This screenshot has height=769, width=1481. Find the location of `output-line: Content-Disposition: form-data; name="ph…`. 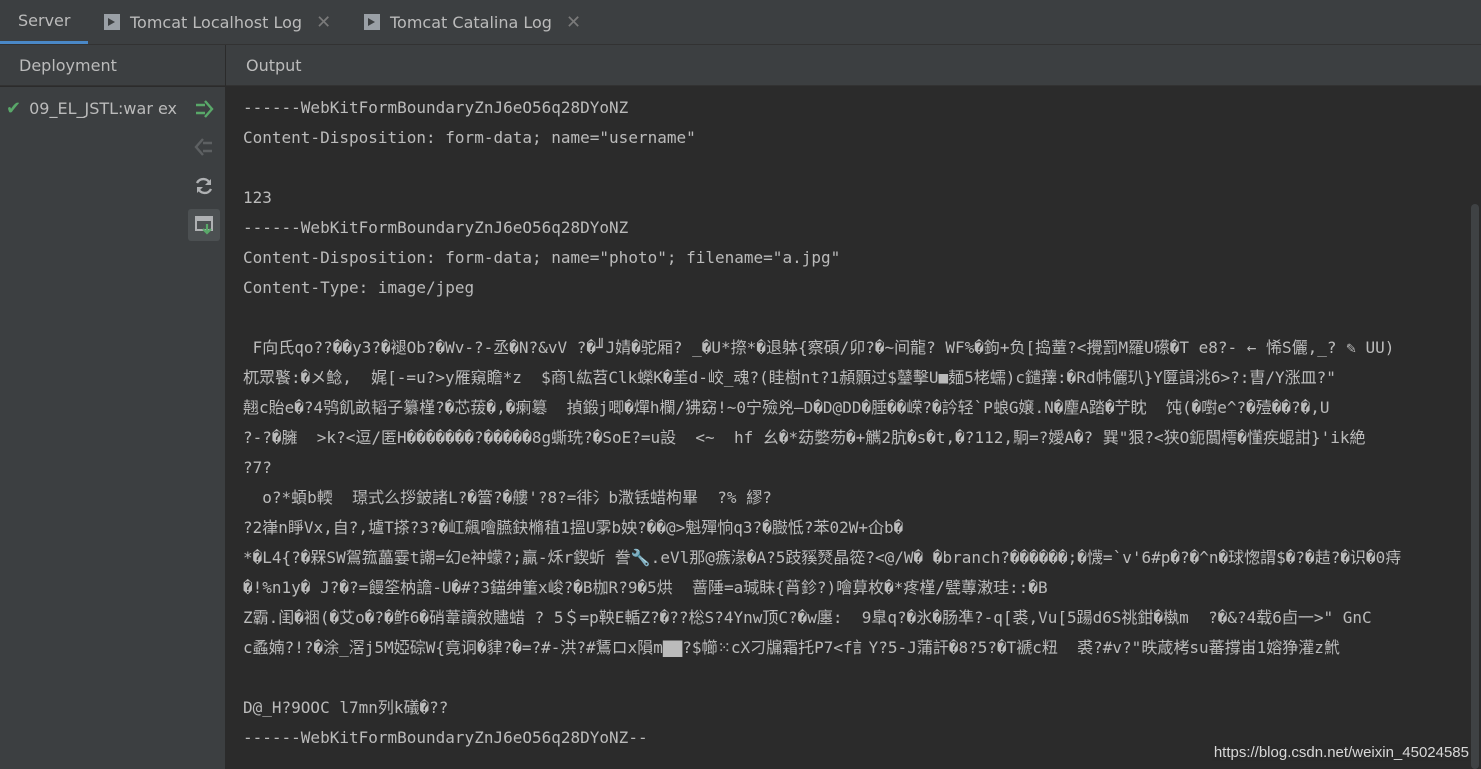

output-line: Content-Disposition: form-data; name="ph… is located at coordinates (542, 257).